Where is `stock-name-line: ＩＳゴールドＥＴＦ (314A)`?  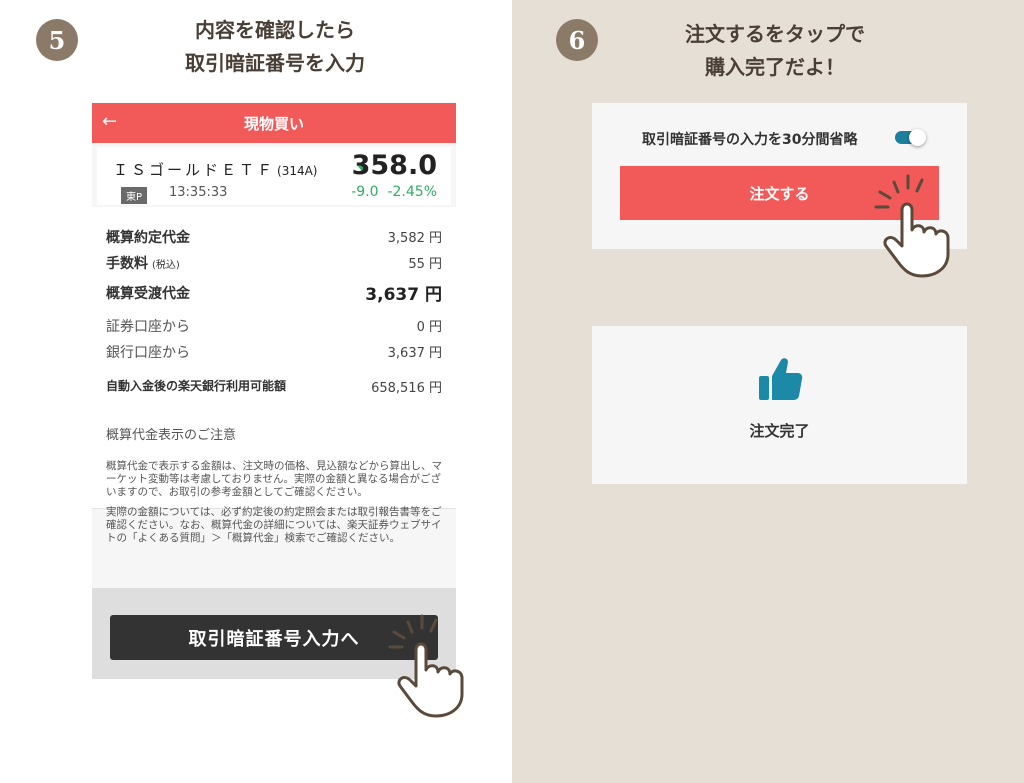
stock-name-line: ＩＳゴールドＥＴＦ (314A) is located at coordinates (215, 169).